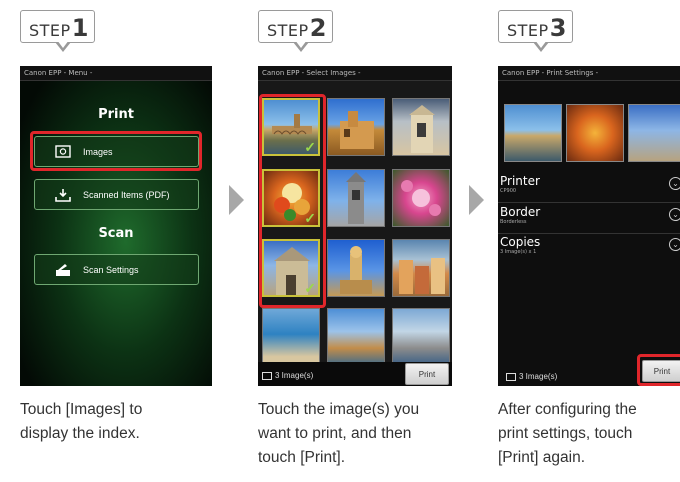 The width and height of the screenshot is (680, 482). Describe the element at coordinates (590, 184) in the screenshot. I see `printer-setting: Printer CP900 ⌄` at that location.